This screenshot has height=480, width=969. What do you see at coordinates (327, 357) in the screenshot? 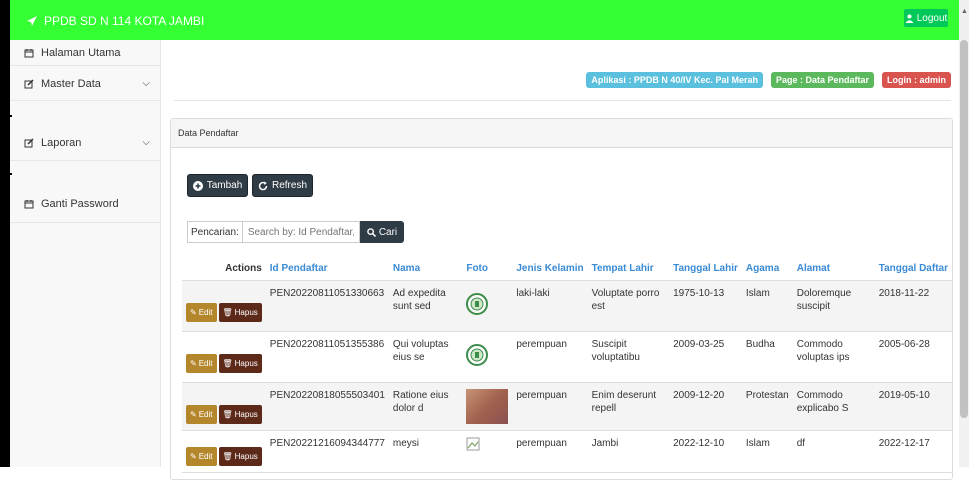
I see `cell-id: PEN20220811051355386` at bounding box center [327, 357].